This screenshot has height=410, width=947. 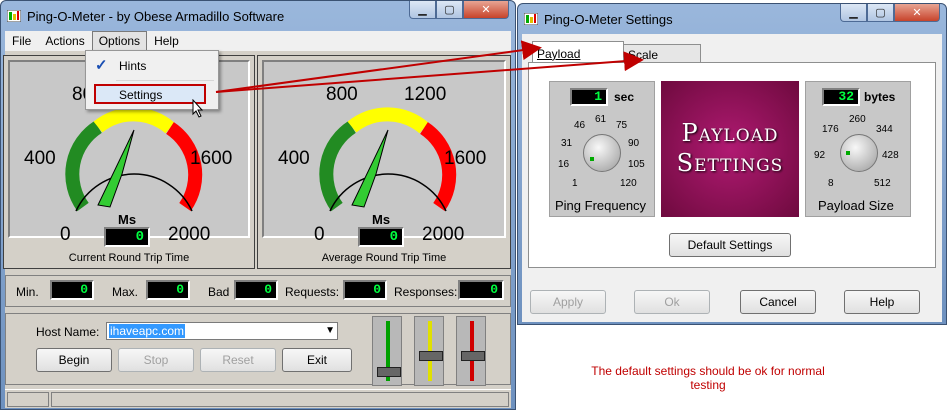 I want to click on reset-button: Reset, so click(x=238, y=360).